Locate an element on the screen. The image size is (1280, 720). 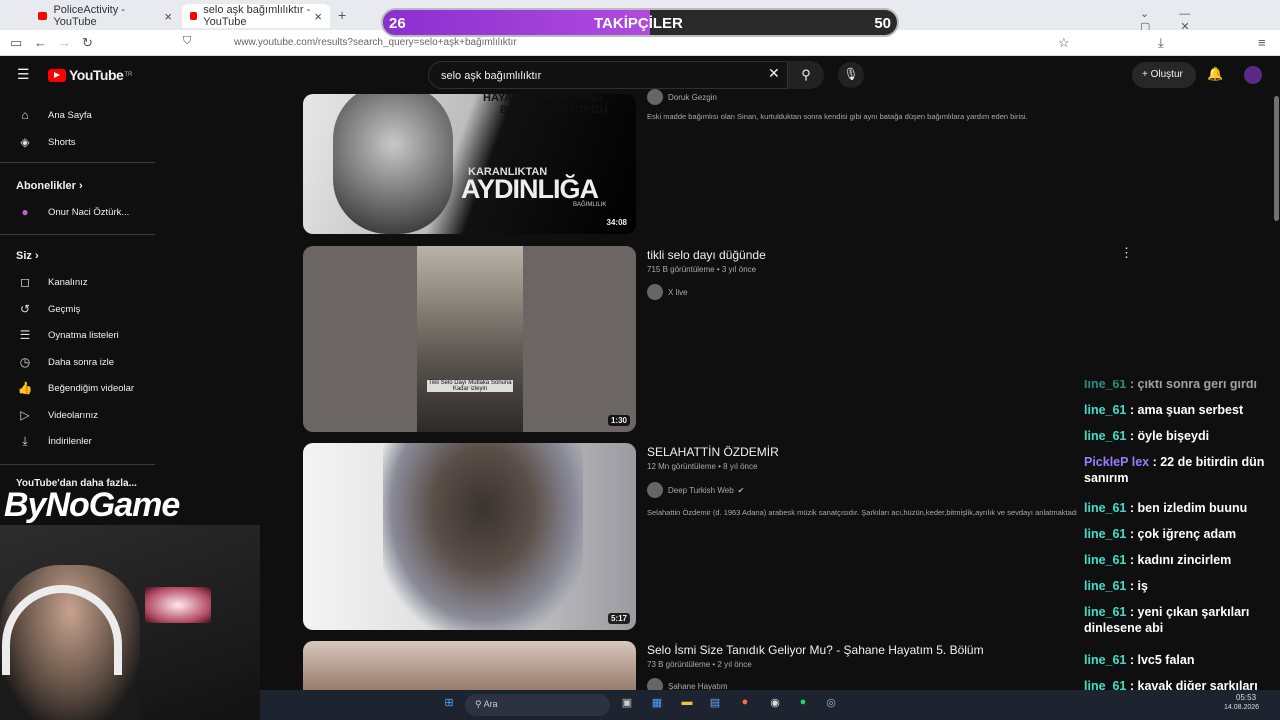
video-thumbnail: 5:17 is located at coordinates (469, 536).